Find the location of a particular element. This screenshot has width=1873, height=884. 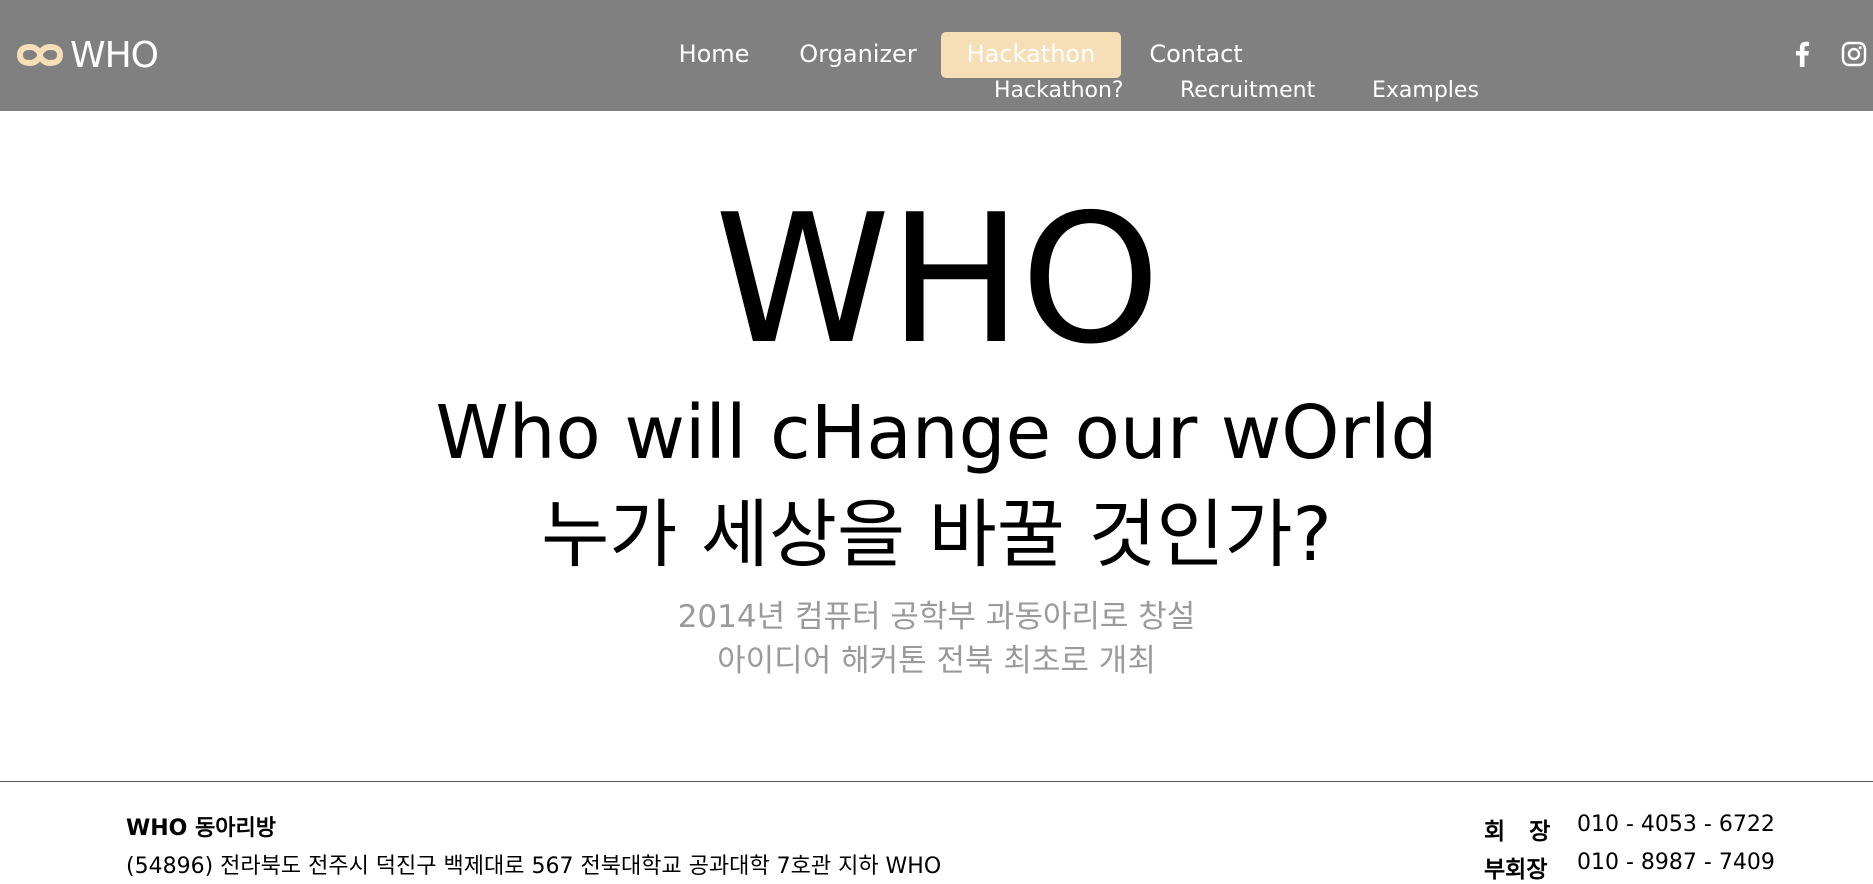

logo: WHO is located at coordinates (87, 55).